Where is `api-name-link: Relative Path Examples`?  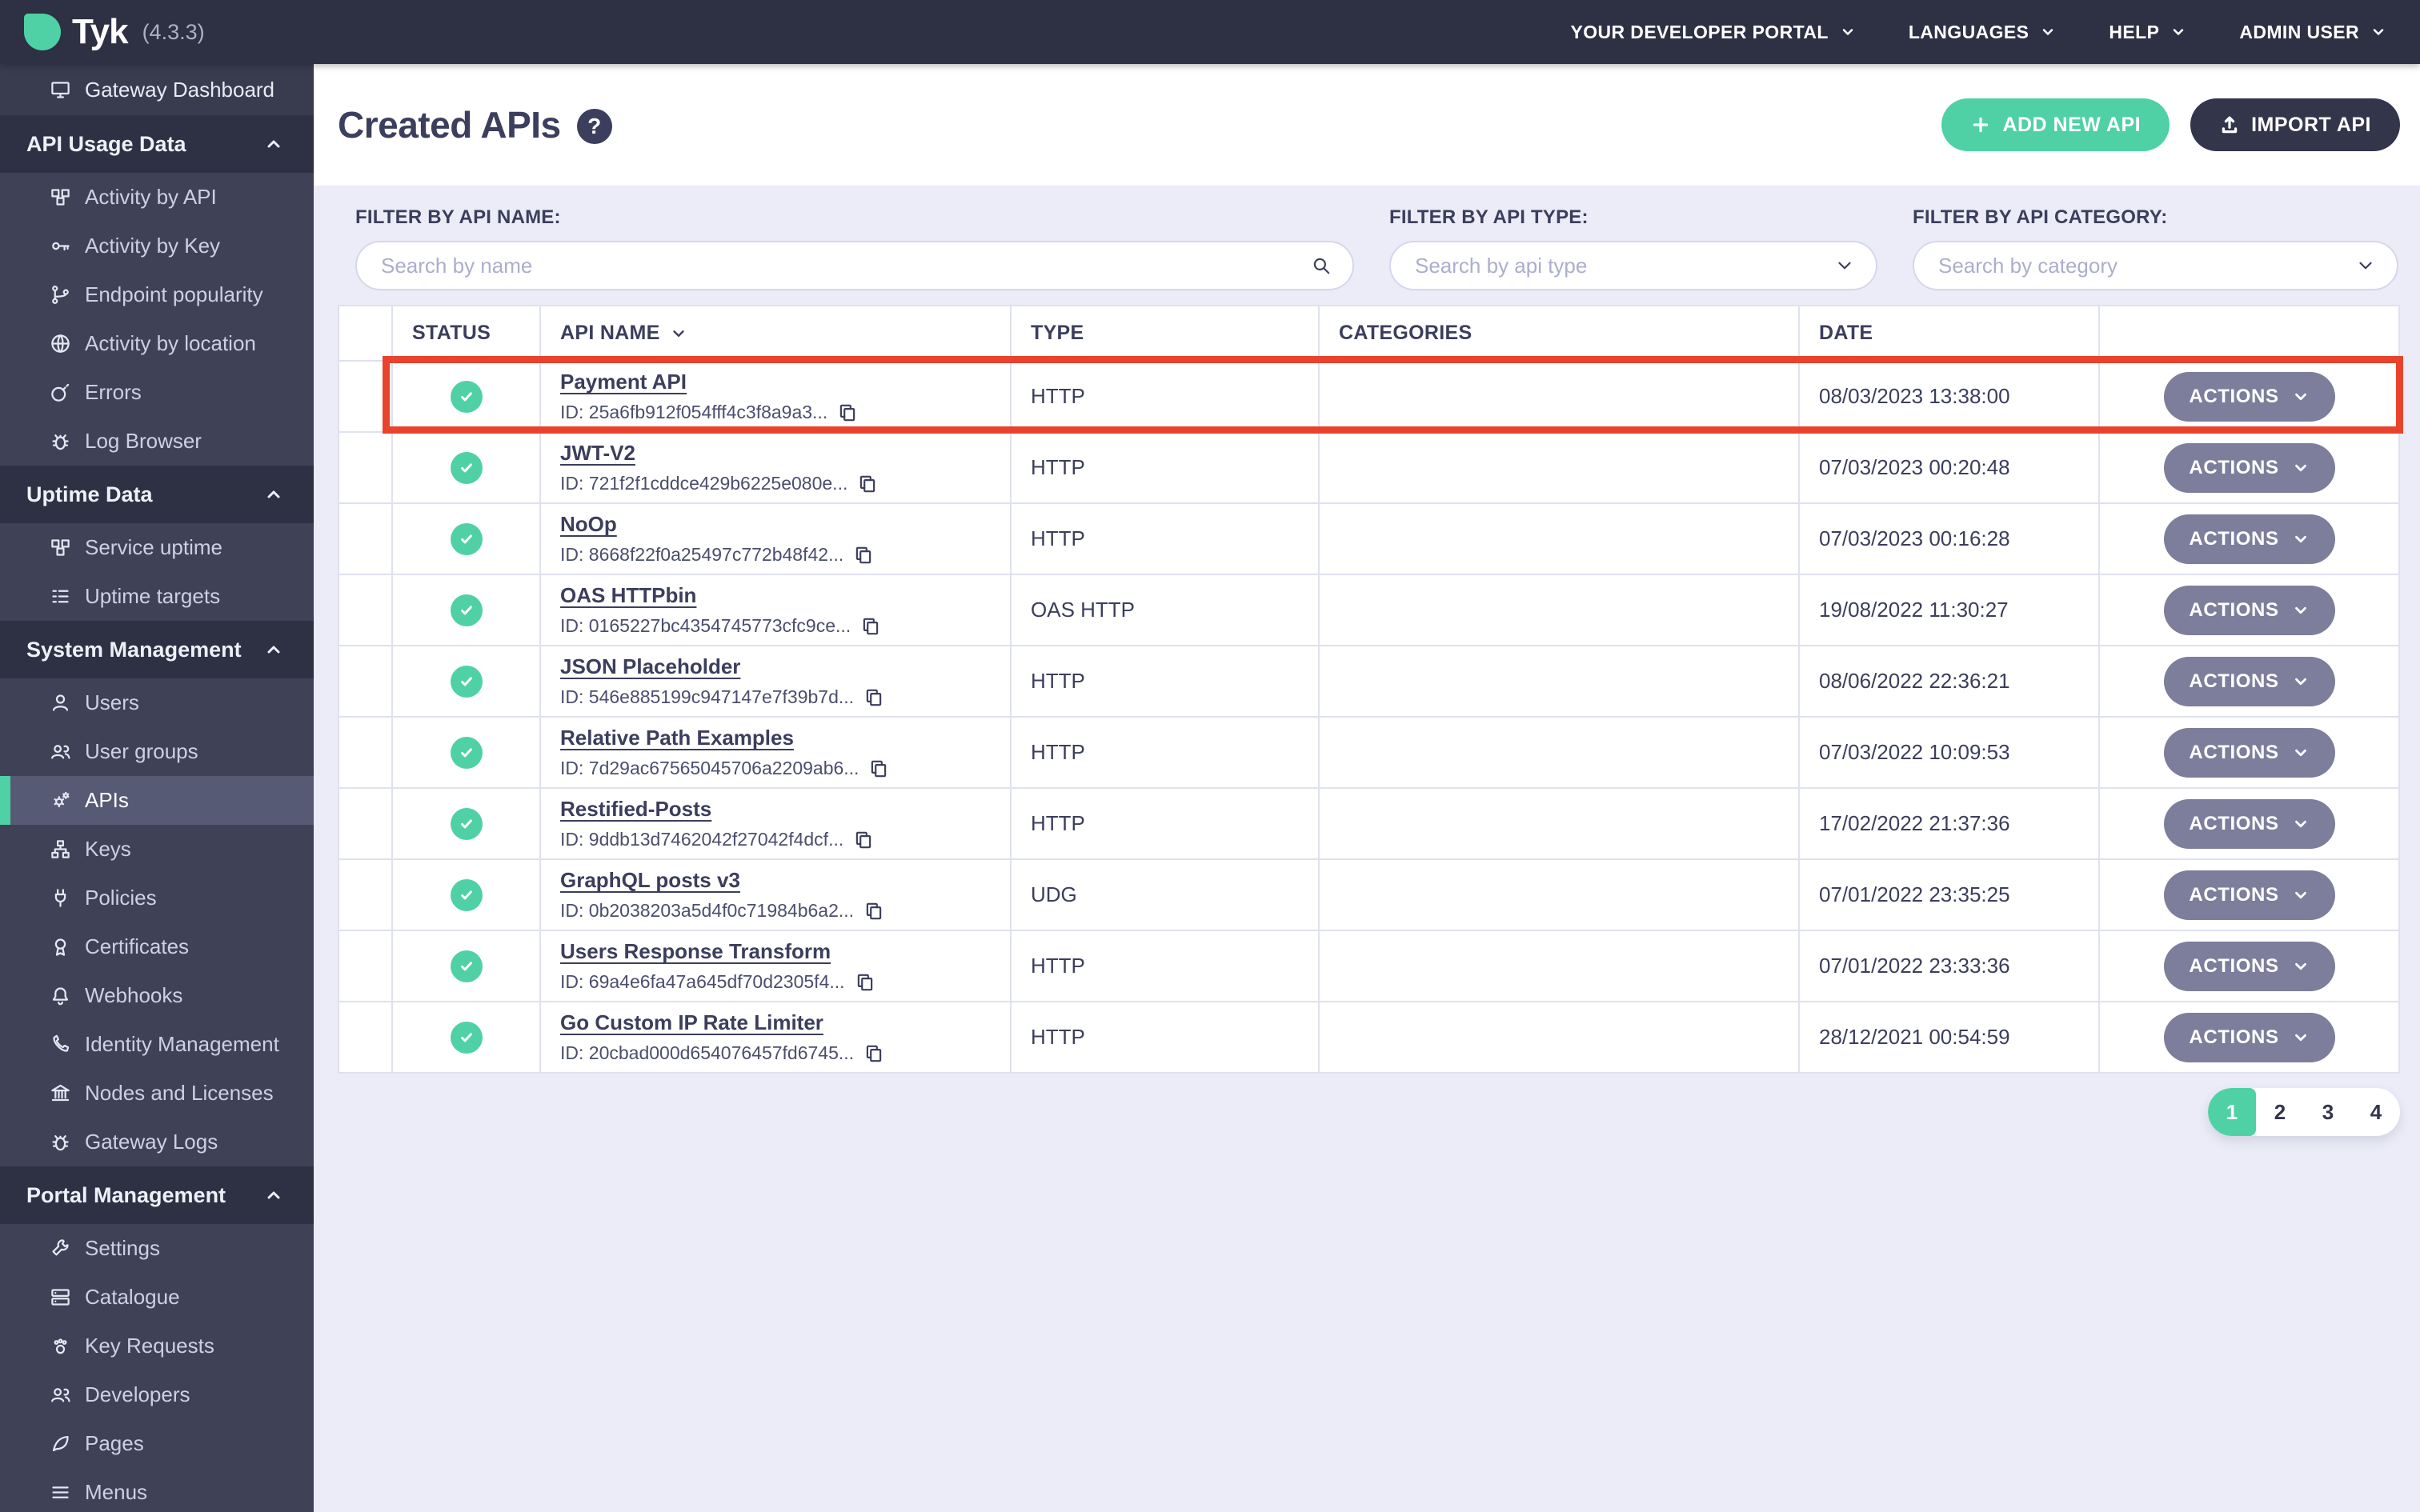 api-name-link: Relative Path Examples is located at coordinates (677, 738).